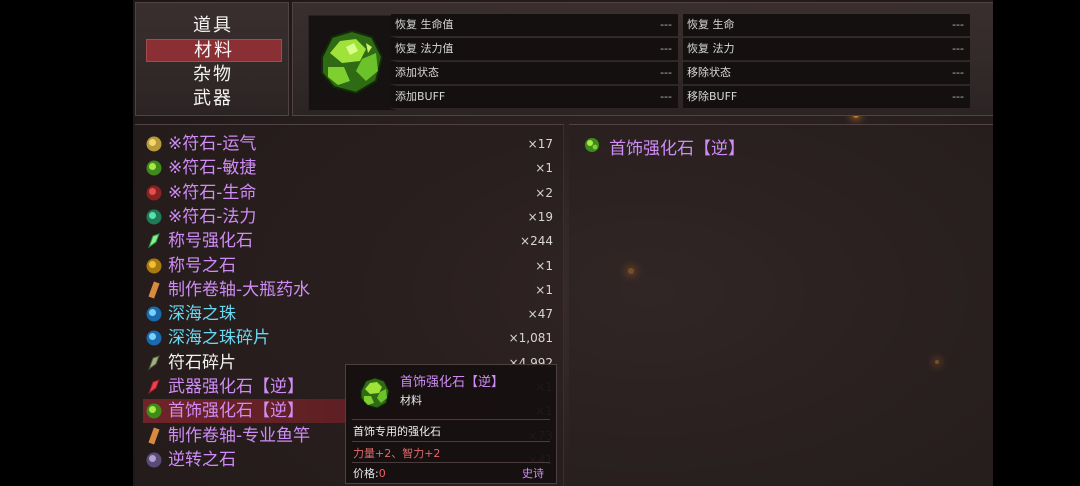 The image size is (1080, 486). I want to click on rune-agility-icon, so click(154, 168).